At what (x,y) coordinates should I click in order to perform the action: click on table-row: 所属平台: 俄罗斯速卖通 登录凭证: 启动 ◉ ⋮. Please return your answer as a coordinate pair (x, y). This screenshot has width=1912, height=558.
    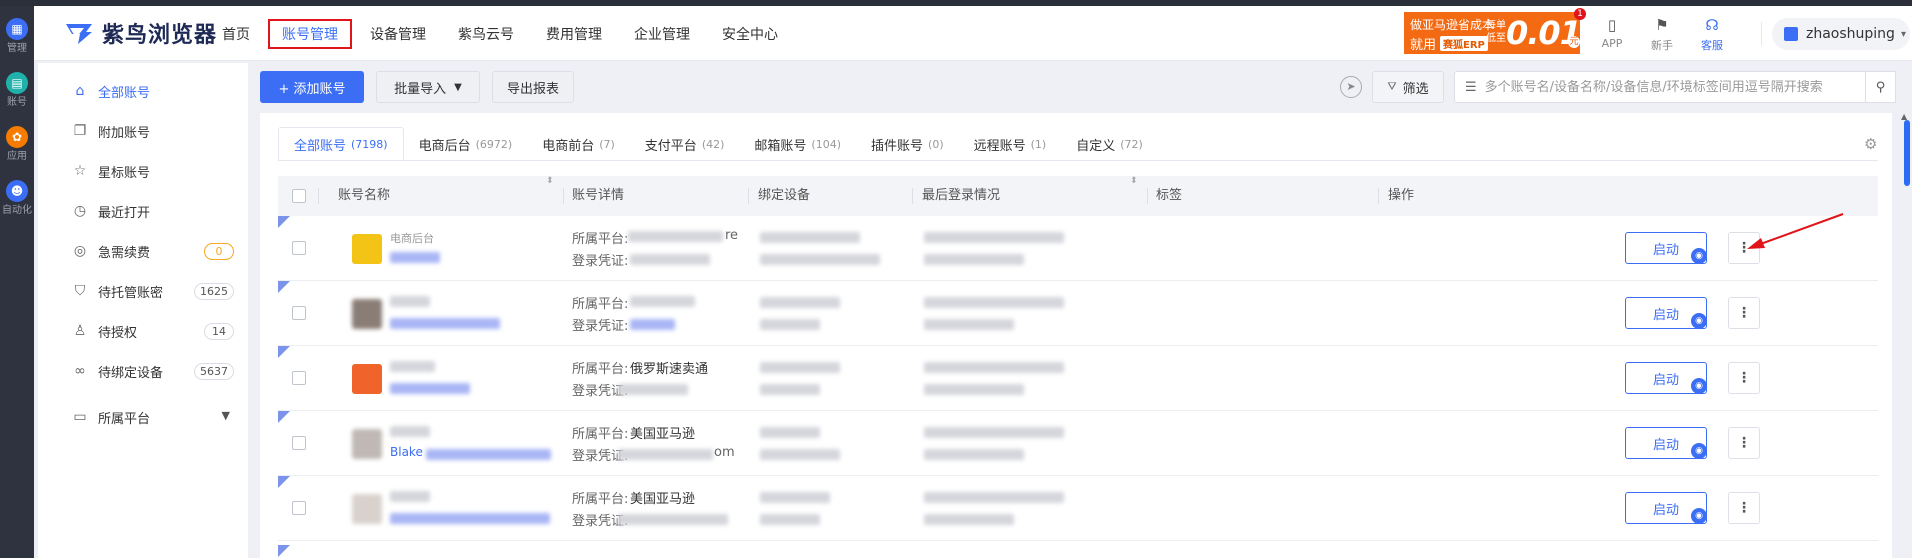
    Looking at the image, I should click on (1078, 378).